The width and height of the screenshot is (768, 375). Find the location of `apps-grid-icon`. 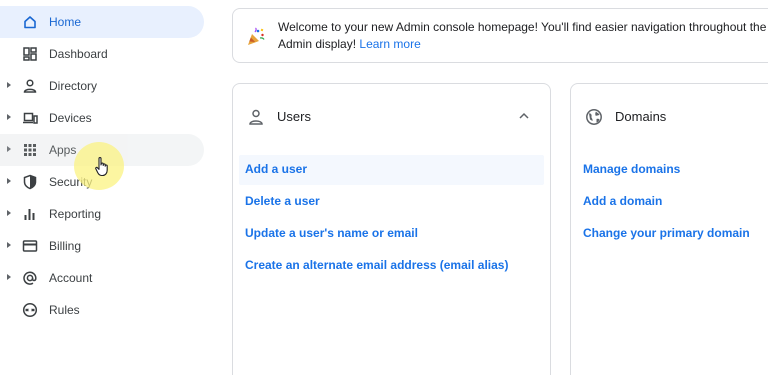

apps-grid-icon is located at coordinates (30, 150).